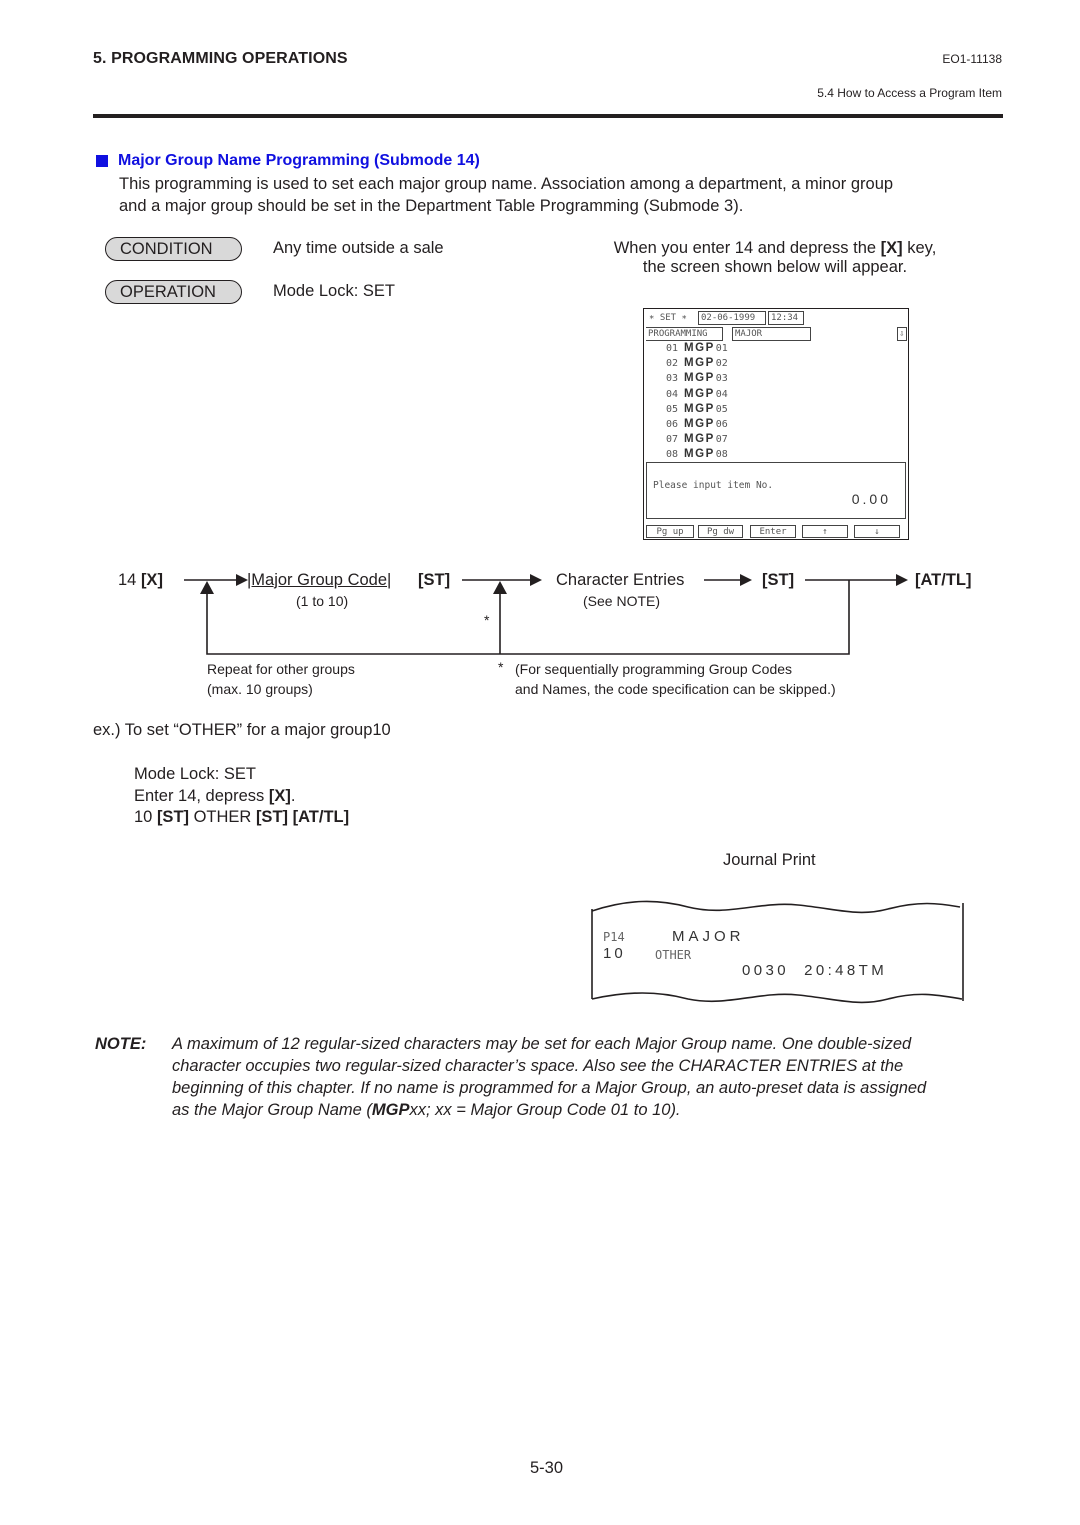  Describe the element at coordinates (319, 580) in the screenshot. I see `flow-major-group-code: |Major Group Code|` at that location.